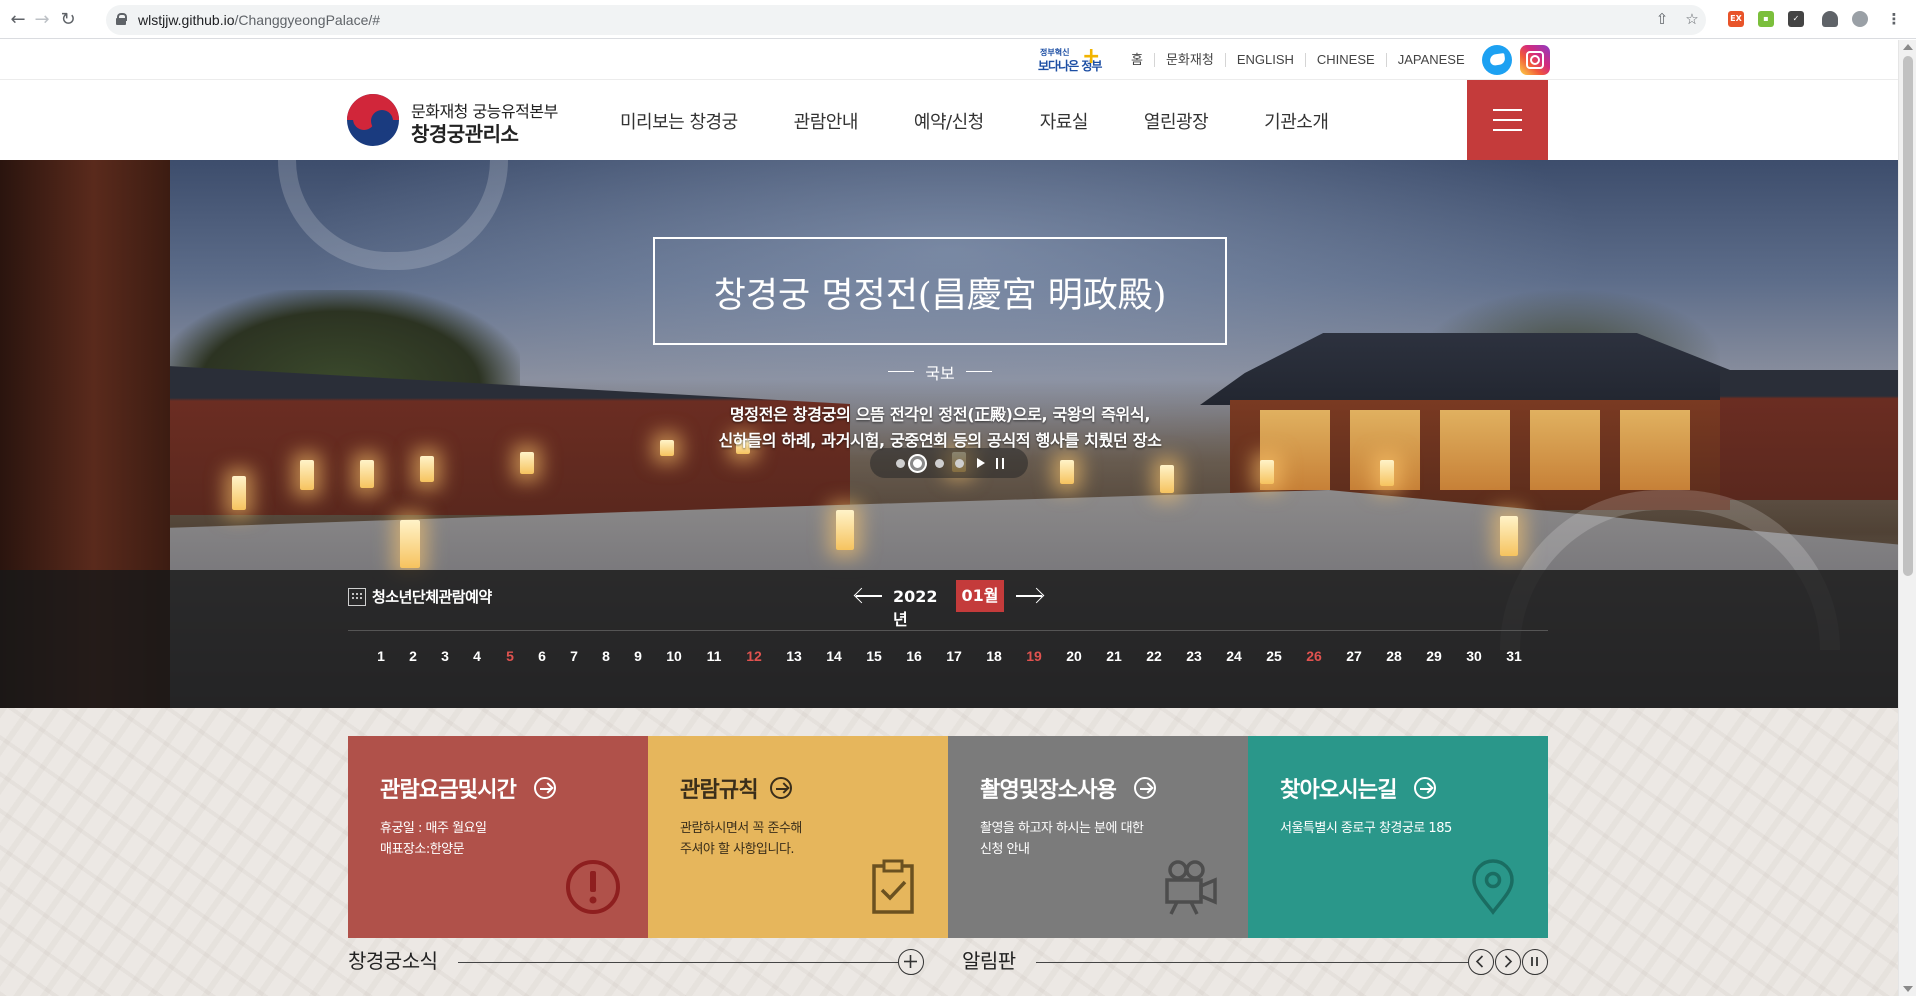 This screenshot has width=1916, height=996. I want to click on calendar-day: 5, so click(510, 656).